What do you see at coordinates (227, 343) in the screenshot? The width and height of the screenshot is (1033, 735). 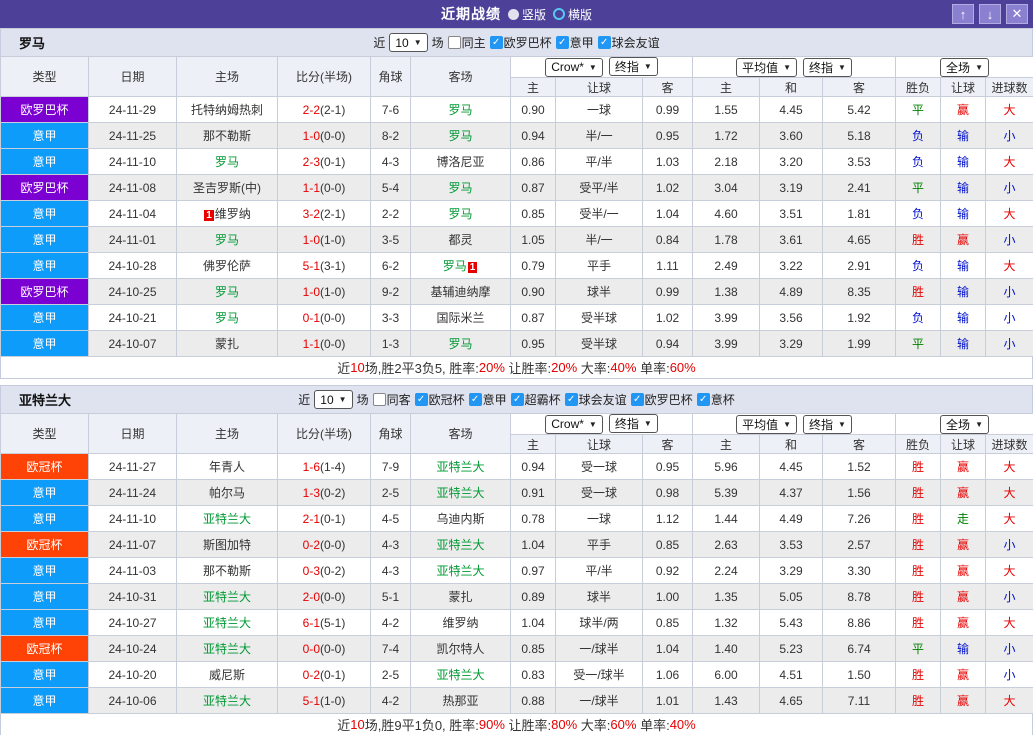 I see `home-team: 蒙扎` at bounding box center [227, 343].